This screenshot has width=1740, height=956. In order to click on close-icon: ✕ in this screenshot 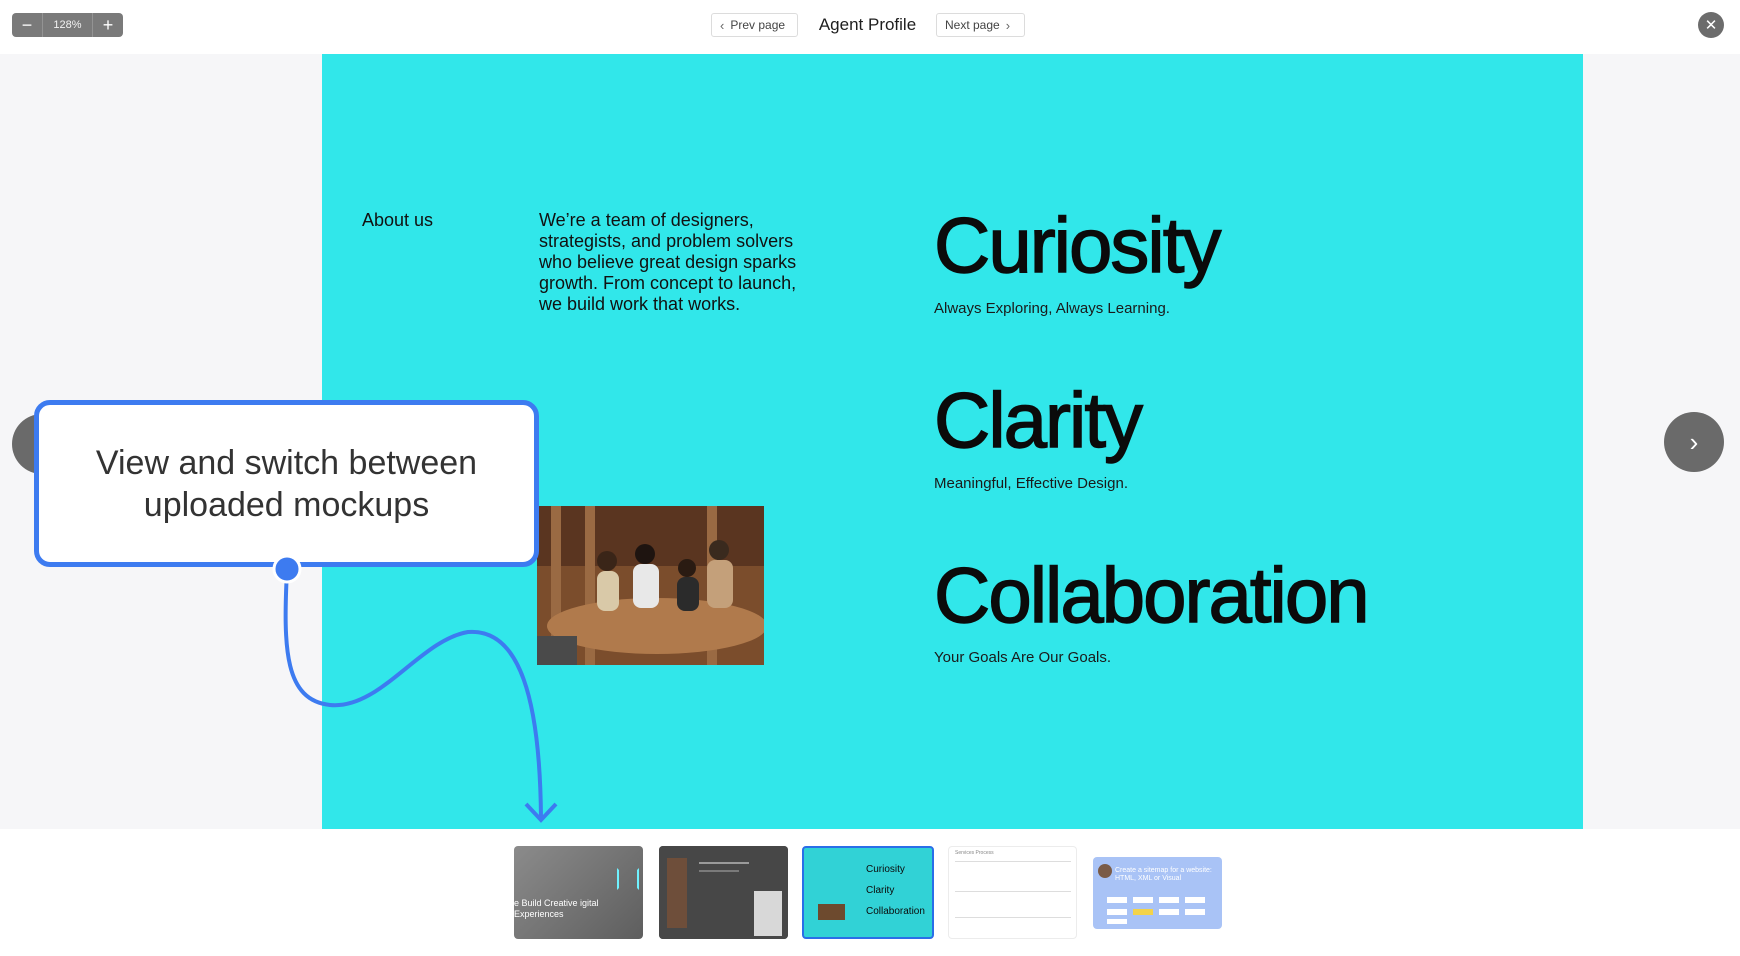, I will do `click(1711, 25)`.